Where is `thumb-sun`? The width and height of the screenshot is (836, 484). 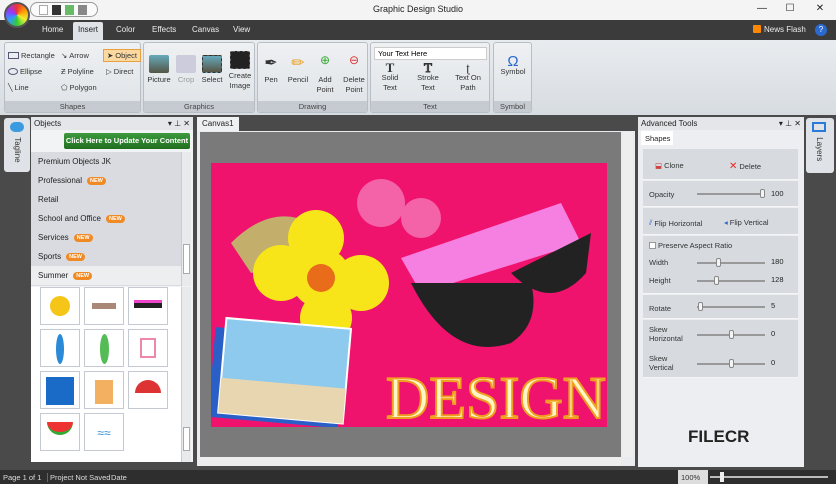 thumb-sun is located at coordinates (60, 306).